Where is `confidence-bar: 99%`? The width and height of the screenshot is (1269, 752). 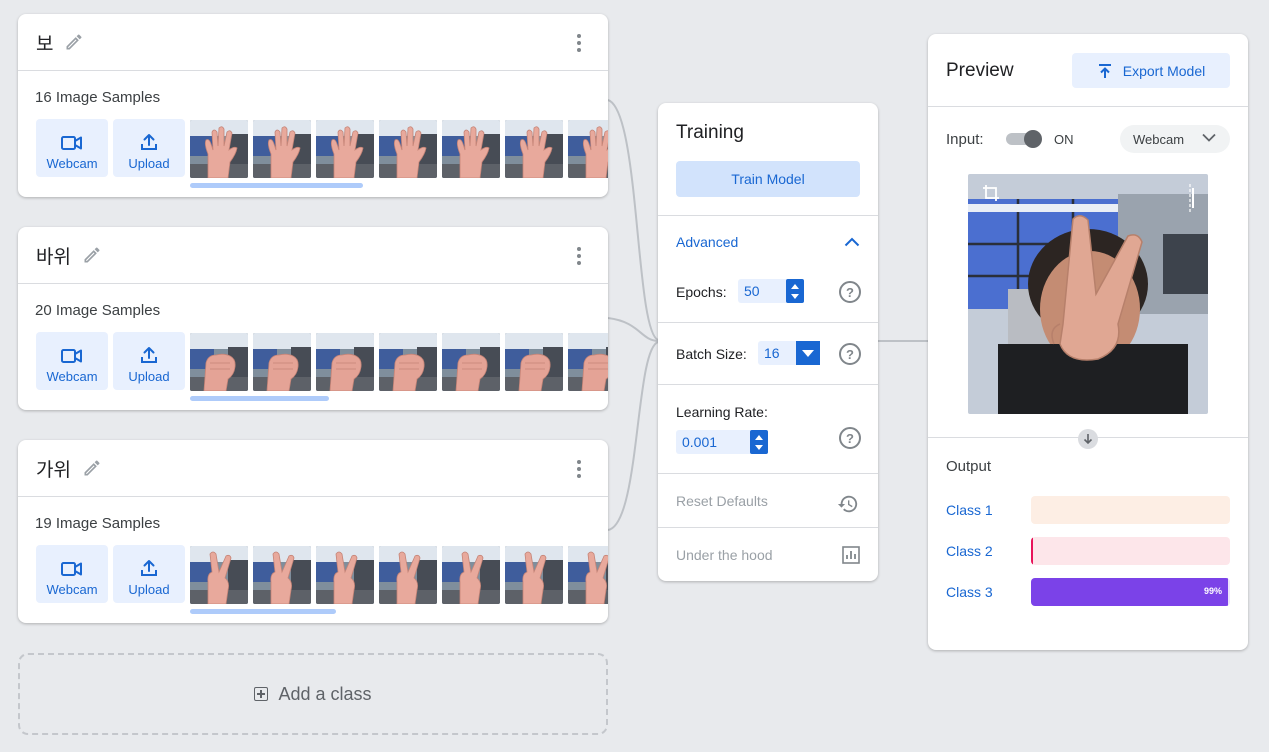
confidence-bar: 99% is located at coordinates (1130, 592).